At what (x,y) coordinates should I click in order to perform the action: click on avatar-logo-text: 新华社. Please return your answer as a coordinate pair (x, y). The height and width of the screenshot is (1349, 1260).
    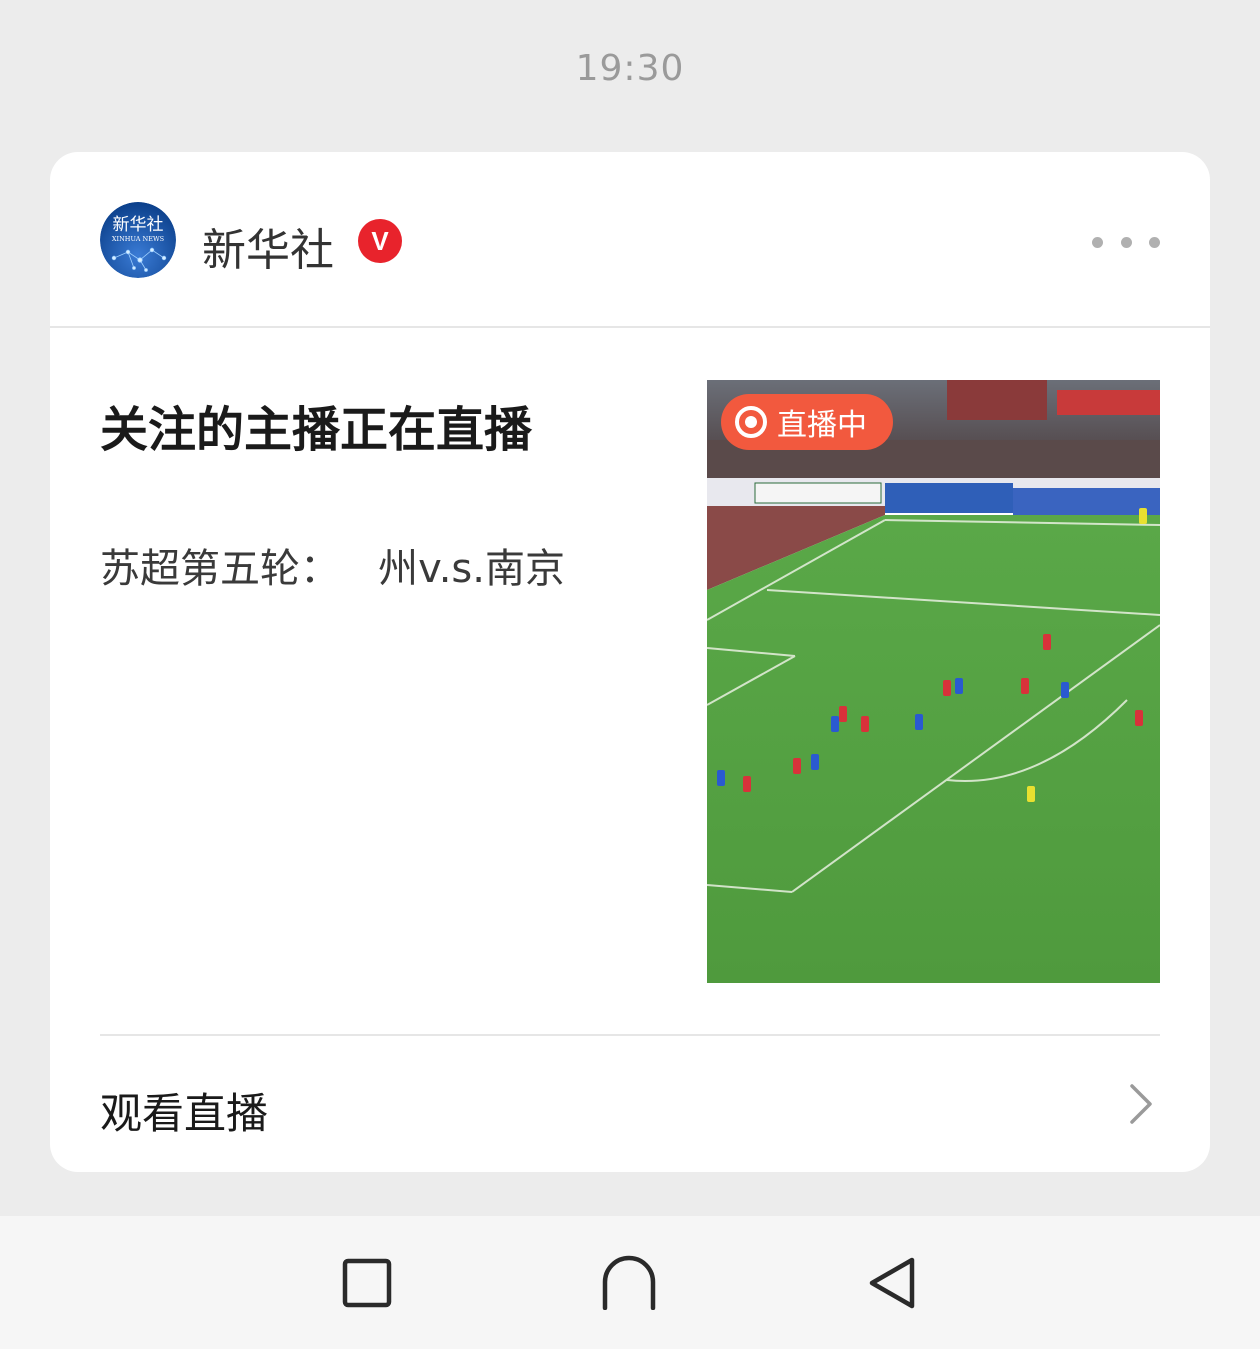
    Looking at the image, I should click on (138, 225).